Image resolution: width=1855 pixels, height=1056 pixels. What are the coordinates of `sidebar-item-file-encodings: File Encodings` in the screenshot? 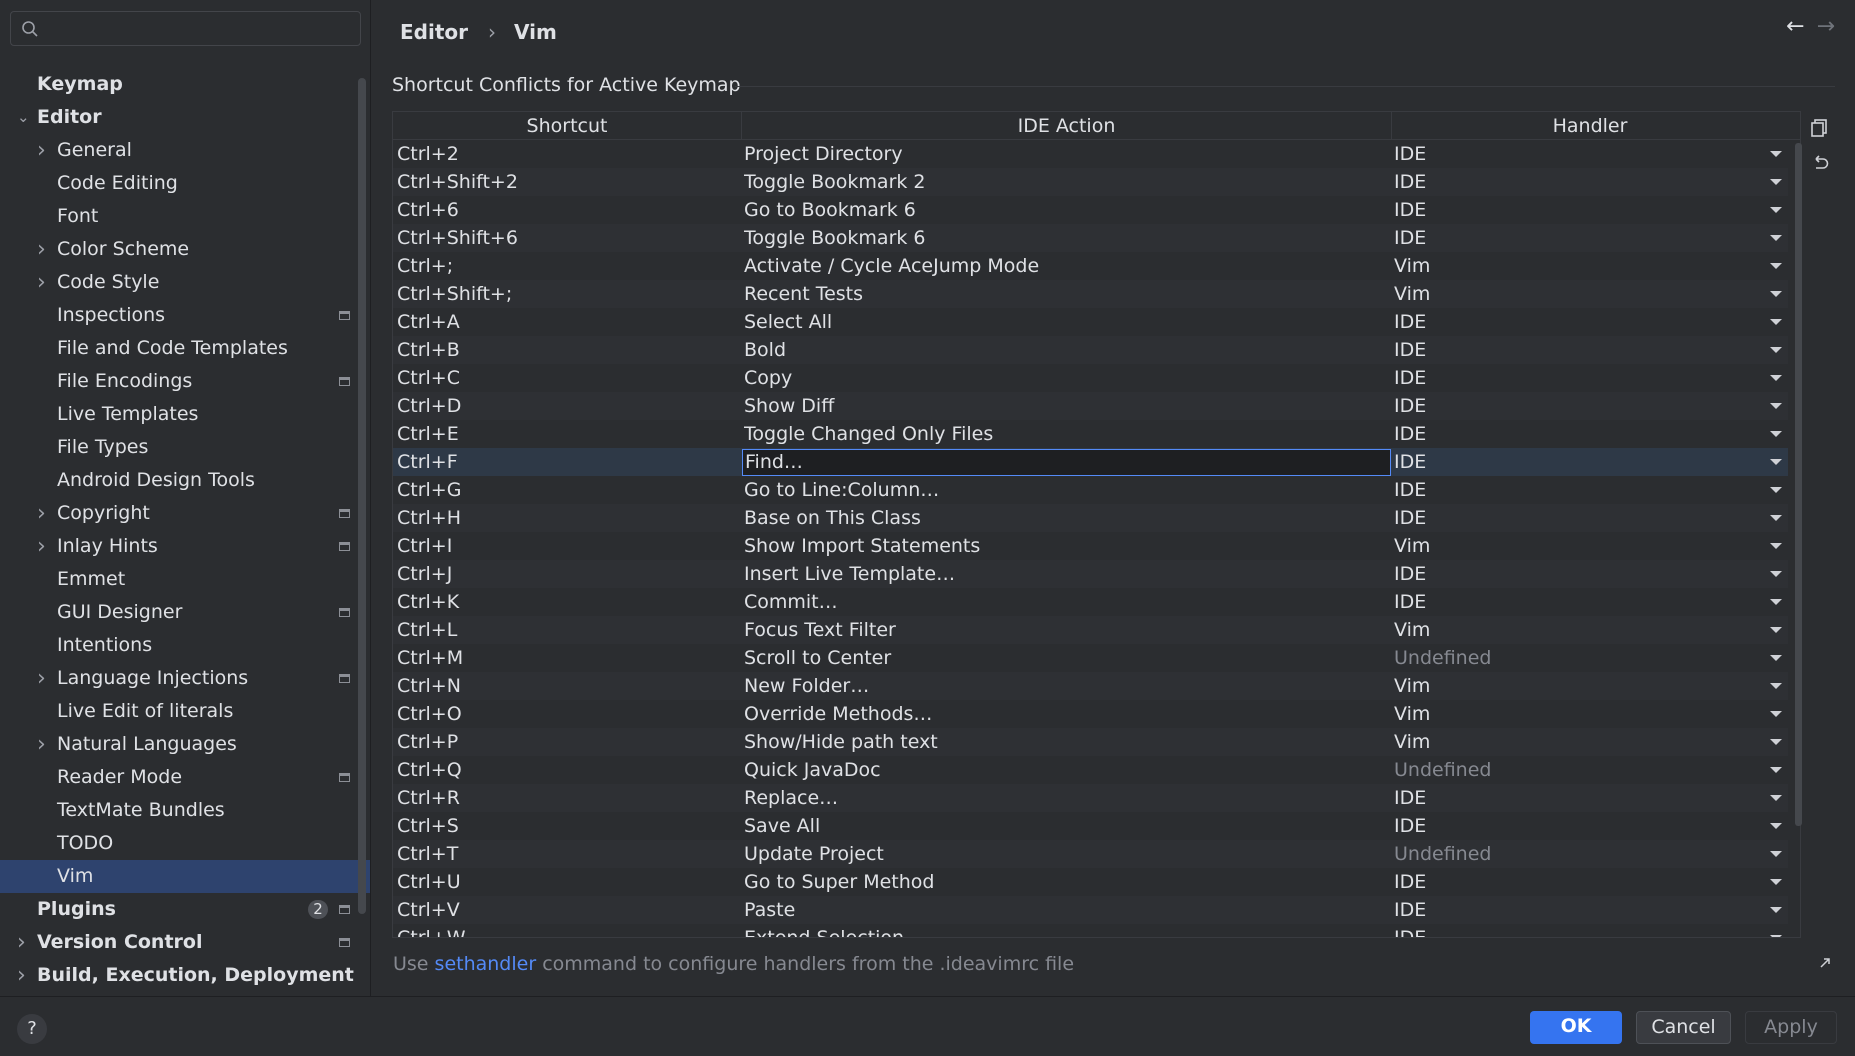 It's located at (185, 381).